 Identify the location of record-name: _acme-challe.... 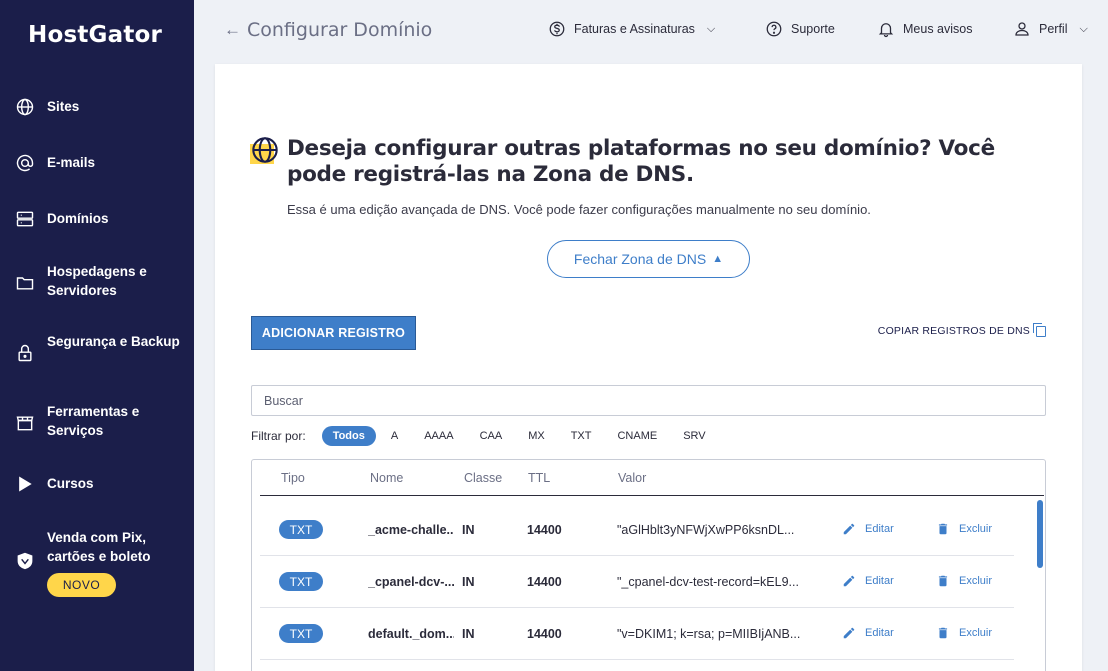
(411, 530).